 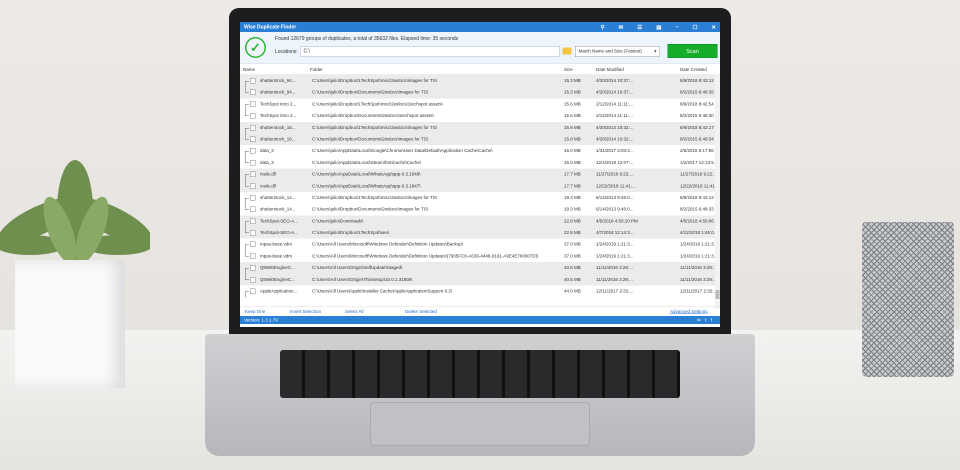 I want to click on file-size: 22.8 MB, so click(x=572, y=221).